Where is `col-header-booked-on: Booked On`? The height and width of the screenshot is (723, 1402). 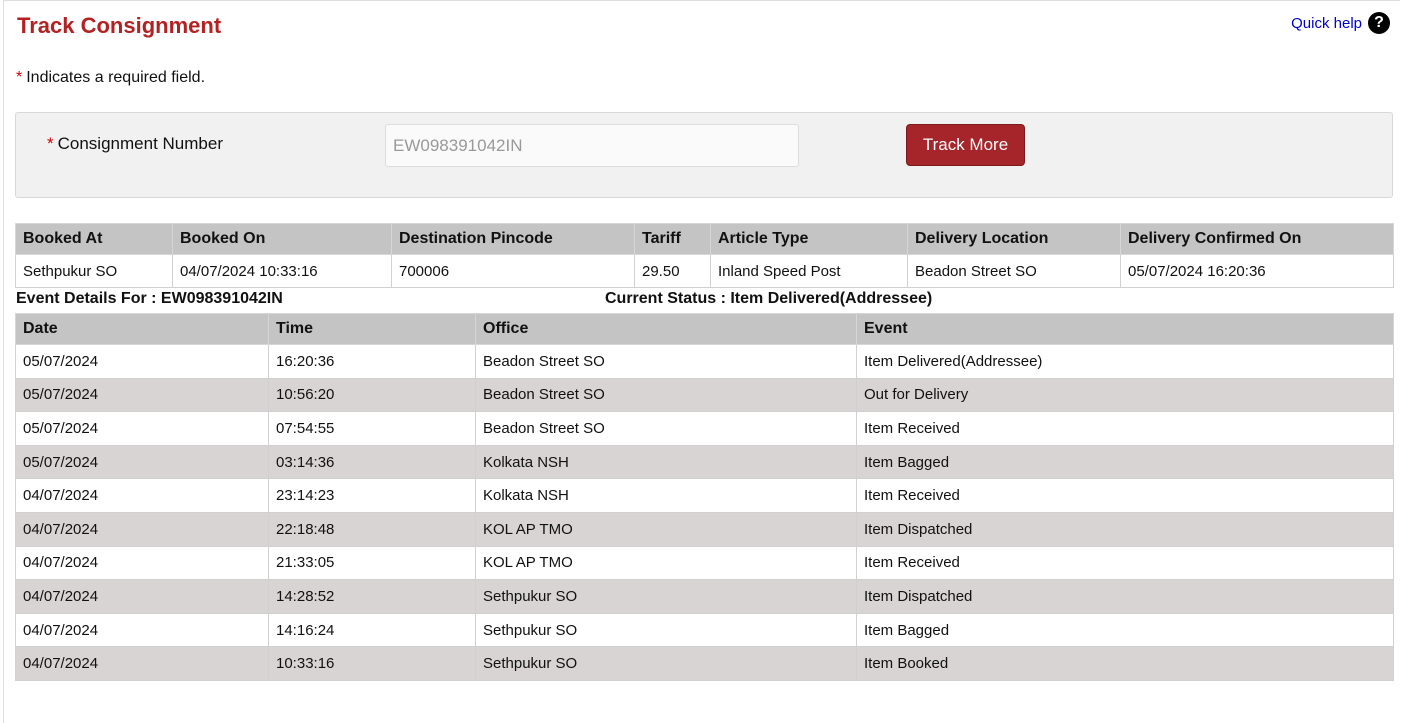 col-header-booked-on: Booked On is located at coordinates (282, 239).